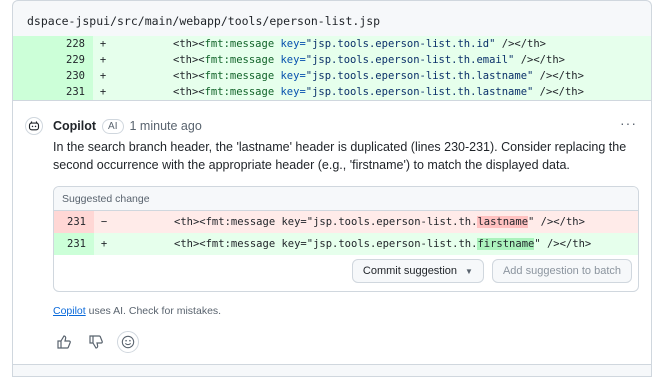 This screenshot has height=377, width=660. I want to click on ai-disclaimer: Copilot uses AI. Check for mistakes., so click(137, 311).